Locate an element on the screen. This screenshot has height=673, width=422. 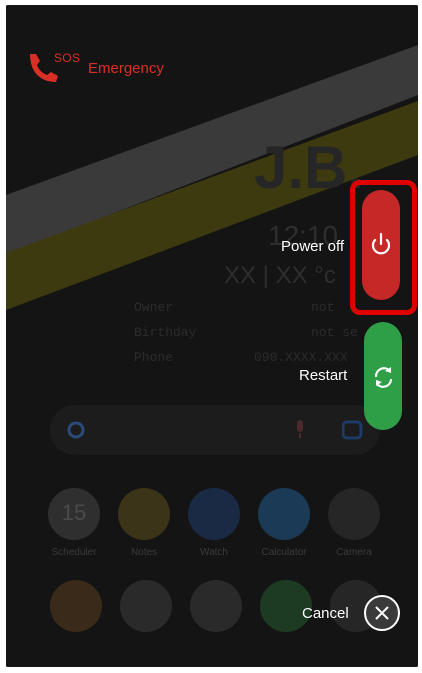
scheduler-app-icon: 15 is located at coordinates (74, 514).